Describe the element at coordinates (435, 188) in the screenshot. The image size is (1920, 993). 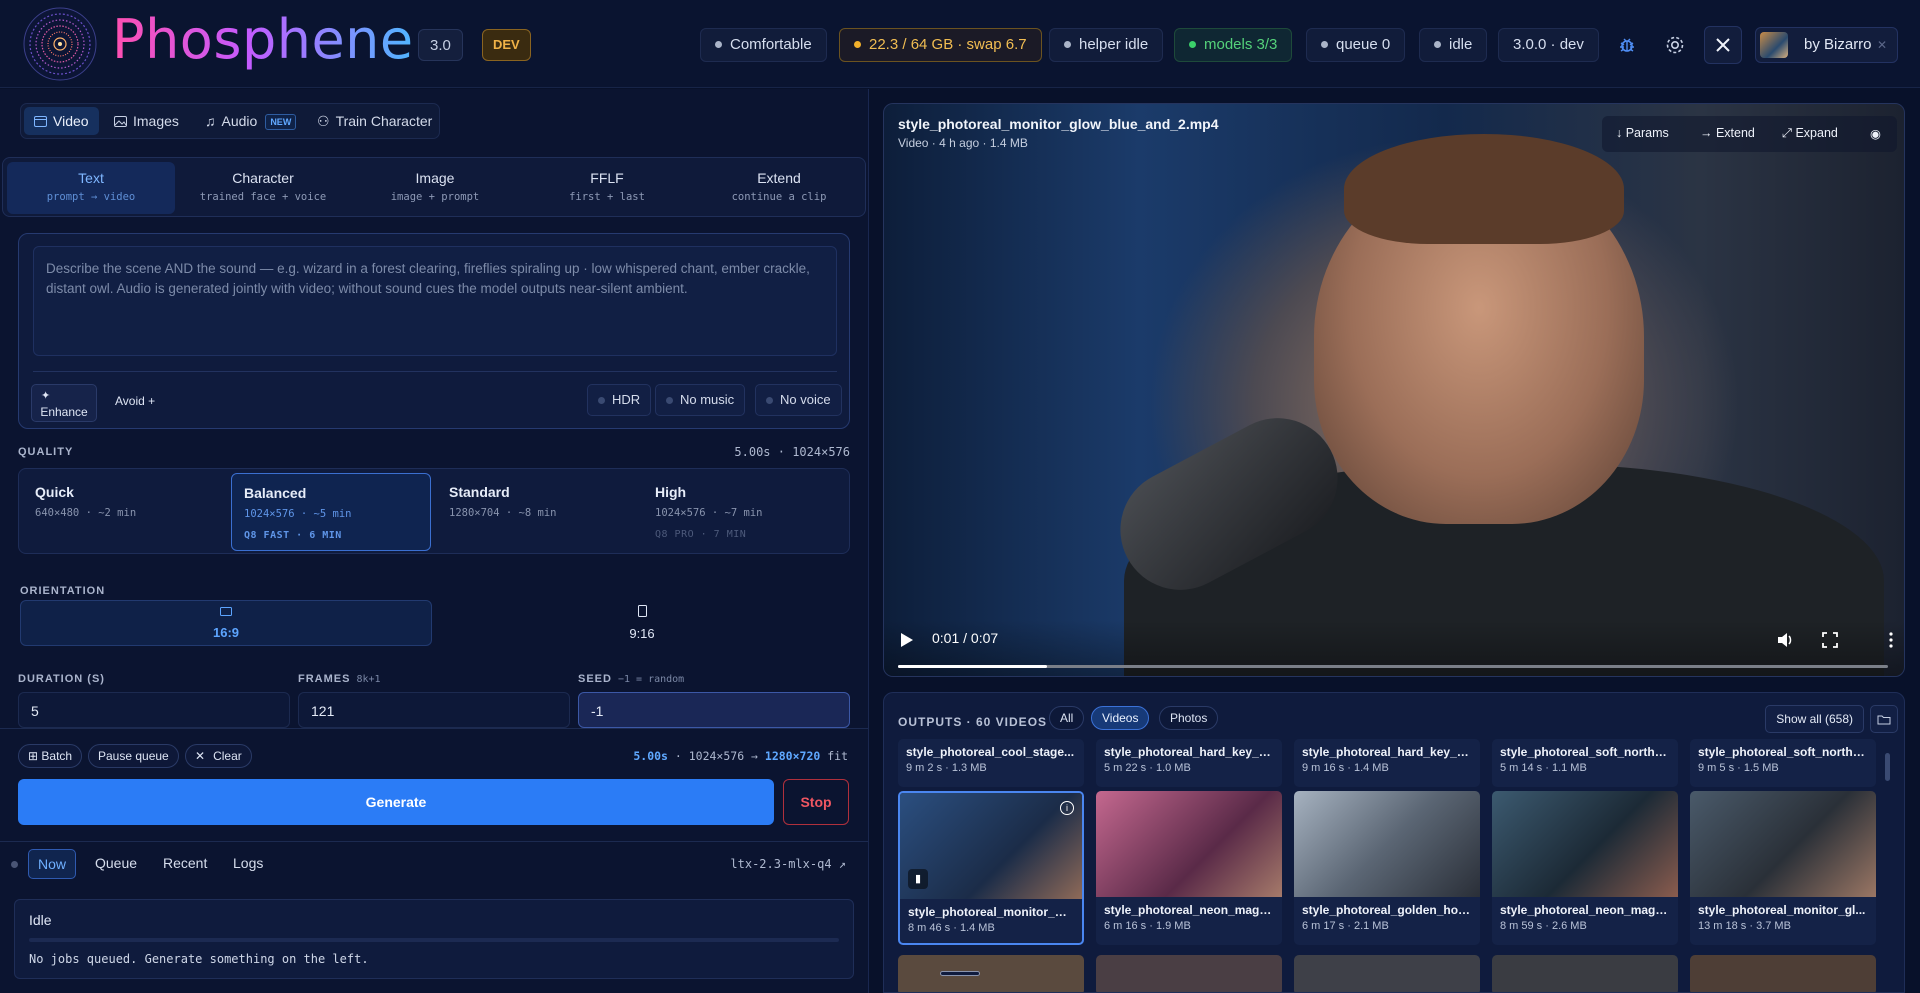
I see `tab-image: Image image + prompt` at that location.